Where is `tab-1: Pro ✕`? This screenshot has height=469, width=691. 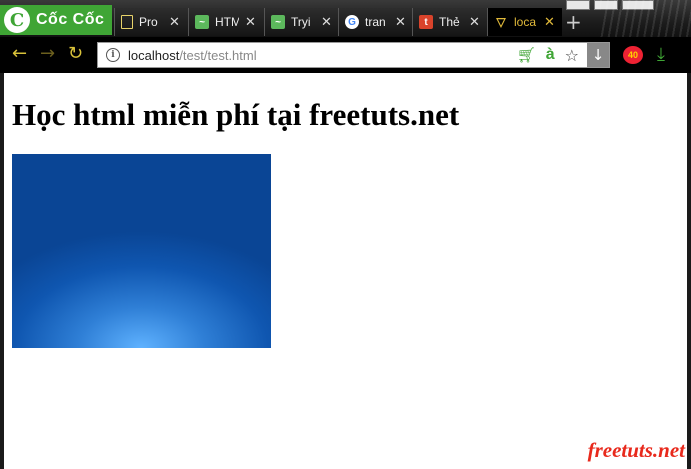 tab-1: Pro ✕ is located at coordinates (151, 22).